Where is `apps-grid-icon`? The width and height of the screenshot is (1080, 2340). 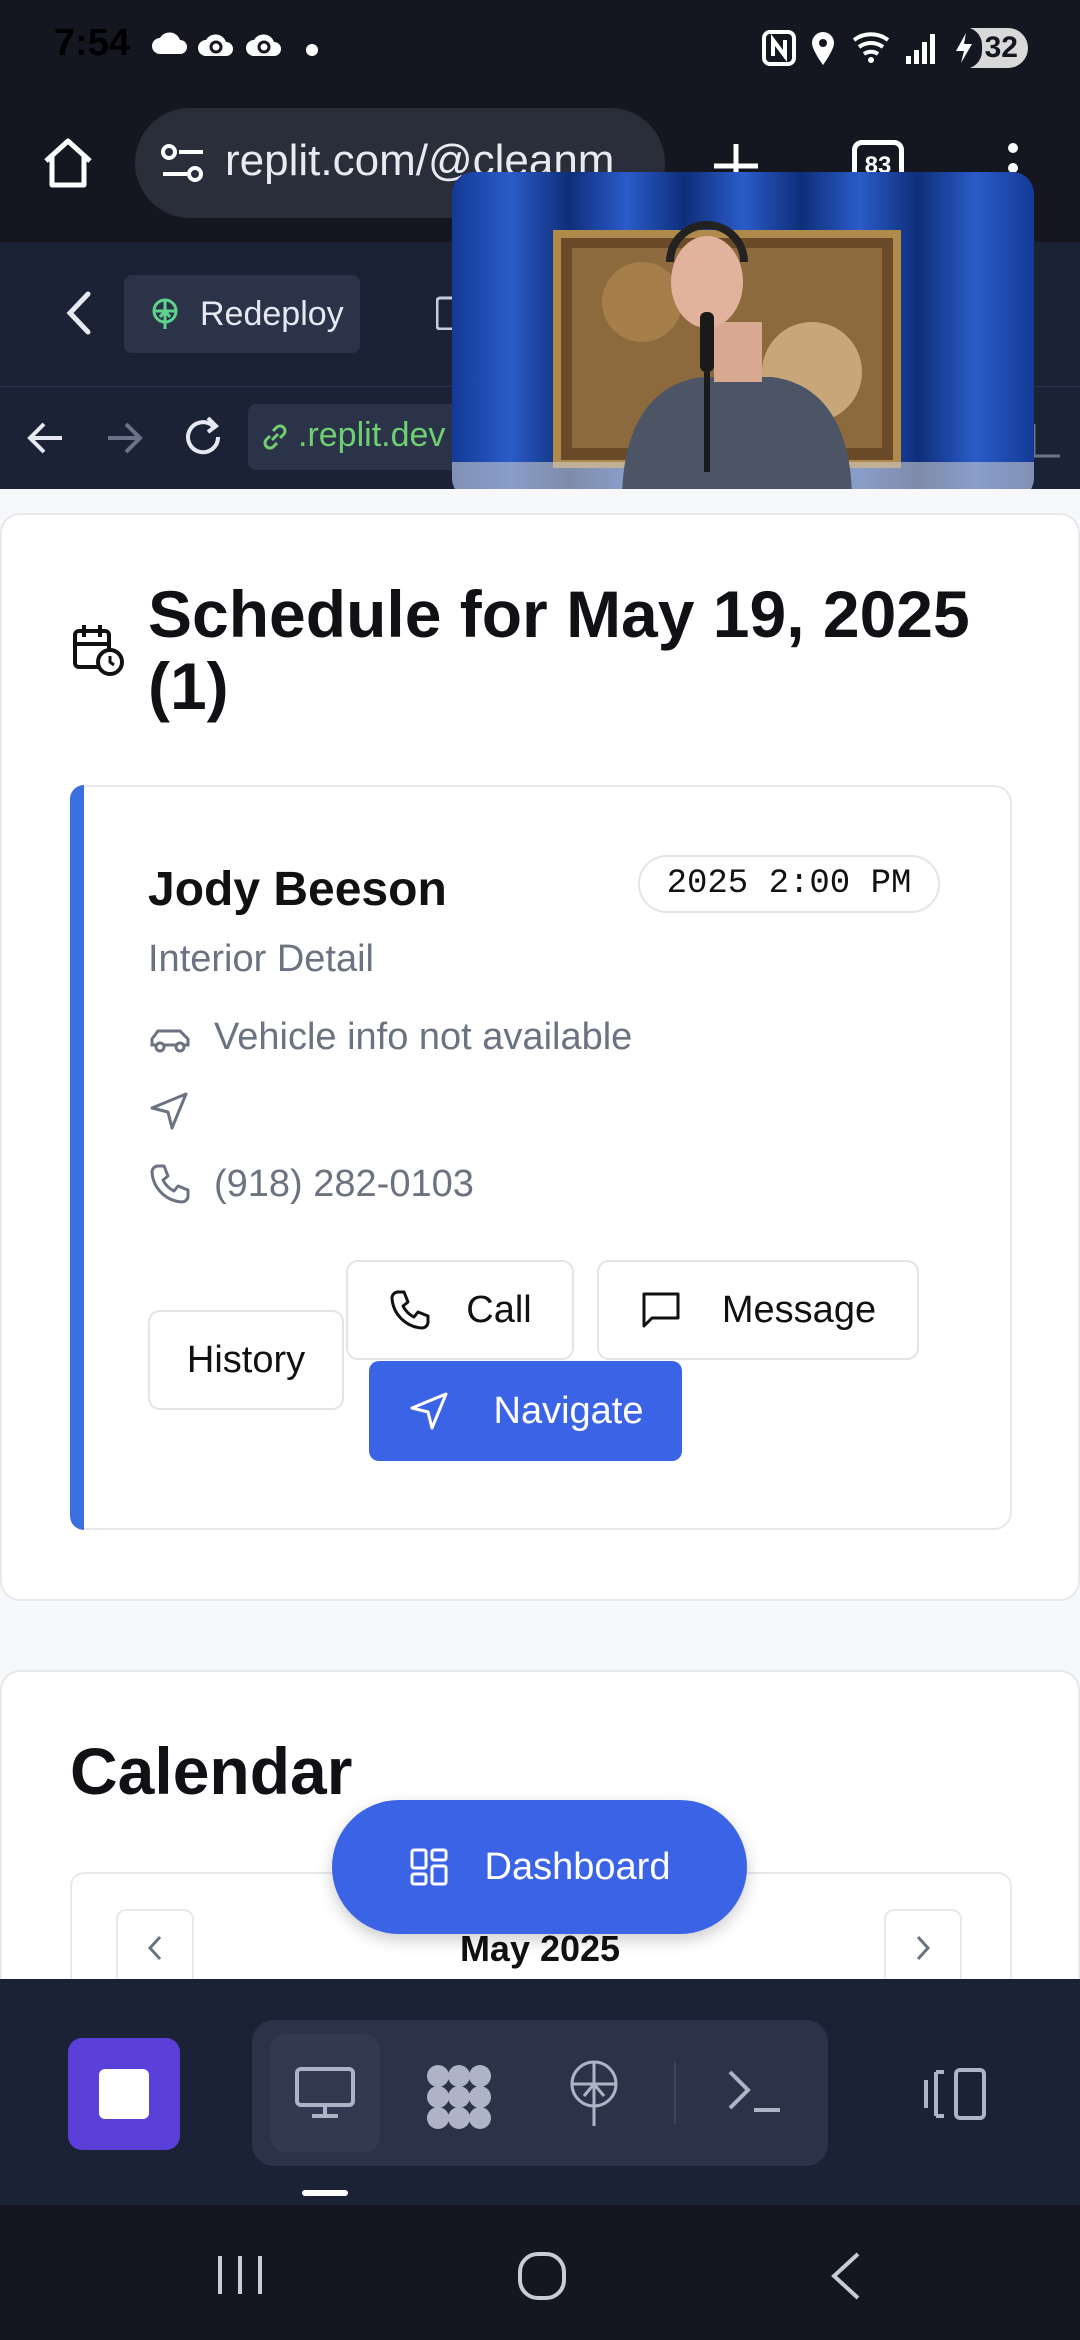 apps-grid-icon is located at coordinates (459, 2097).